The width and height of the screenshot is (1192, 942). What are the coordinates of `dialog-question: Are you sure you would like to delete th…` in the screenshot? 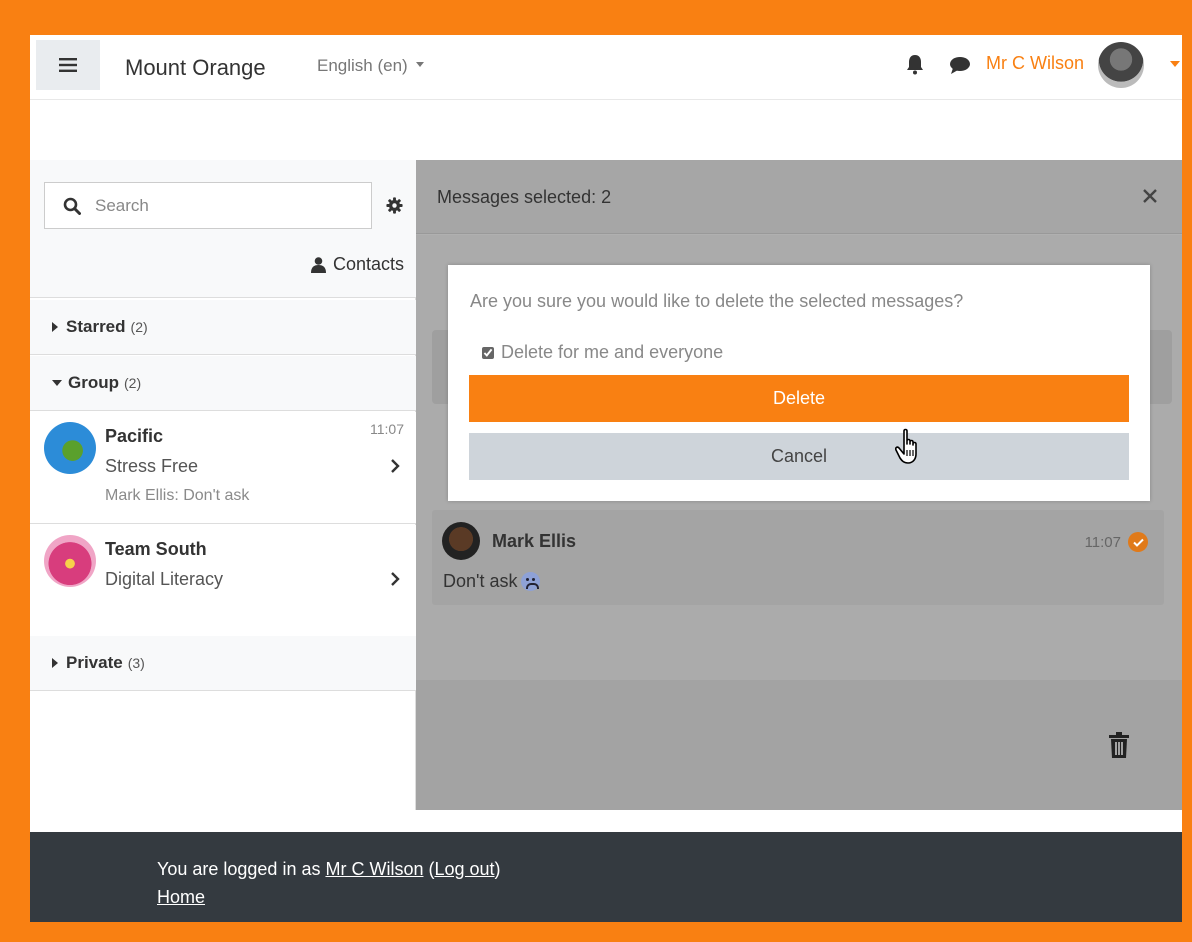 It's located at (717, 301).